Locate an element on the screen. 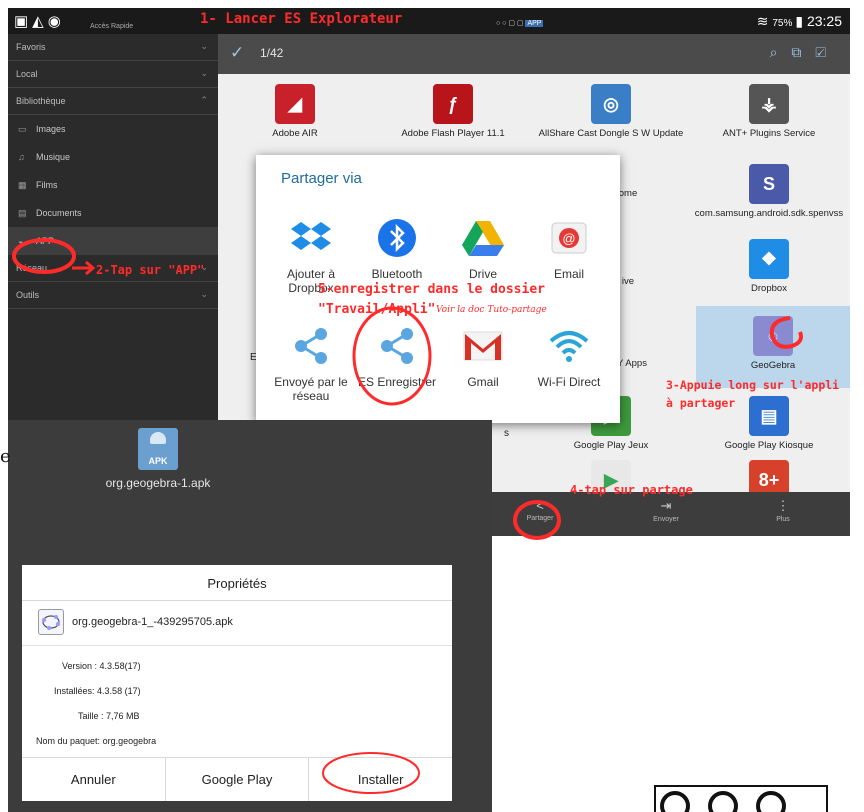  share-network: Envoyé par le réseau is located at coordinates (311, 363).